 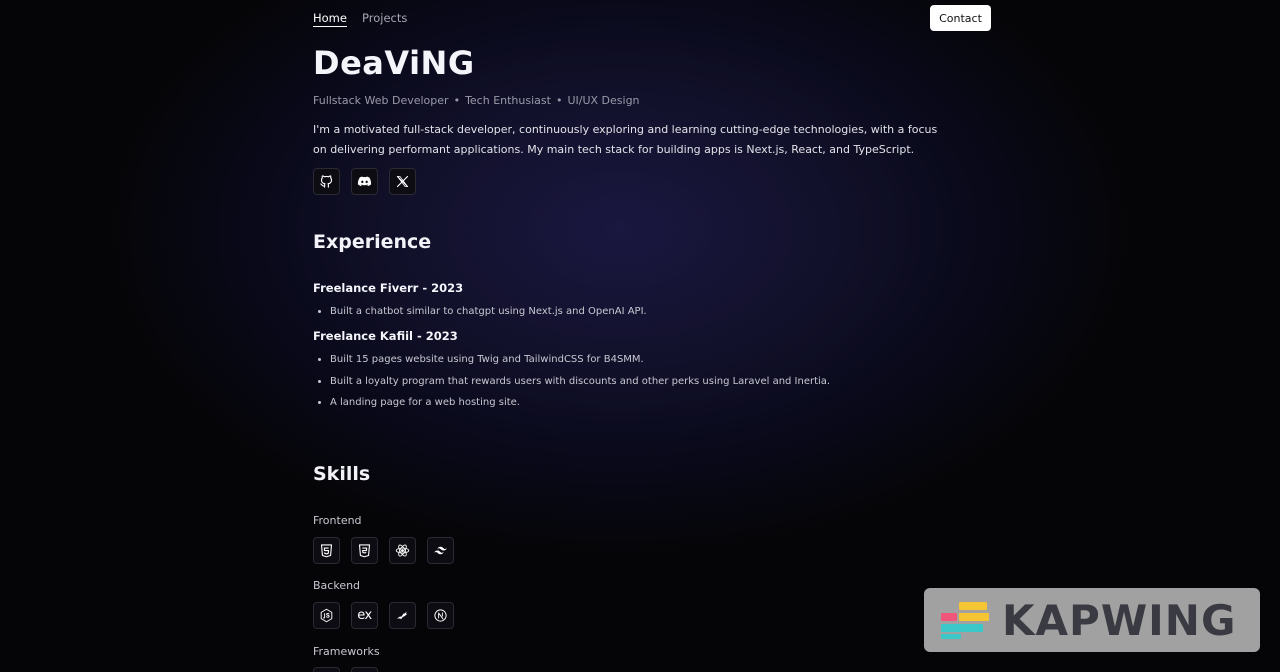 I want to click on role-item: Tech Enthusiast, so click(x=508, y=100).